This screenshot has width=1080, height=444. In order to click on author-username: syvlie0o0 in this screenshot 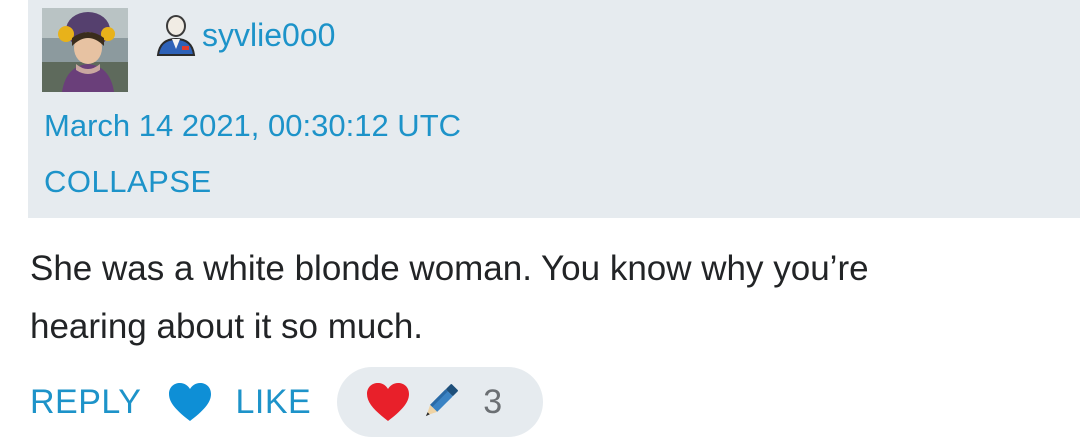, I will do `click(268, 35)`.